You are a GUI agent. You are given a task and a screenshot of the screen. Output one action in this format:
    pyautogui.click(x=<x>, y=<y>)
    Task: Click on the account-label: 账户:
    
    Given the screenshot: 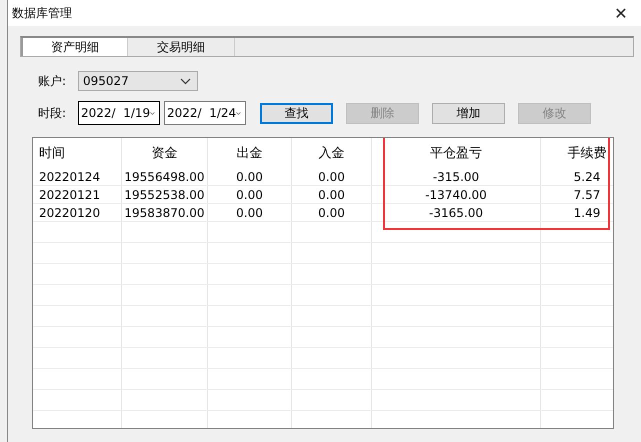 What is the action you would take?
    pyautogui.click(x=53, y=81)
    